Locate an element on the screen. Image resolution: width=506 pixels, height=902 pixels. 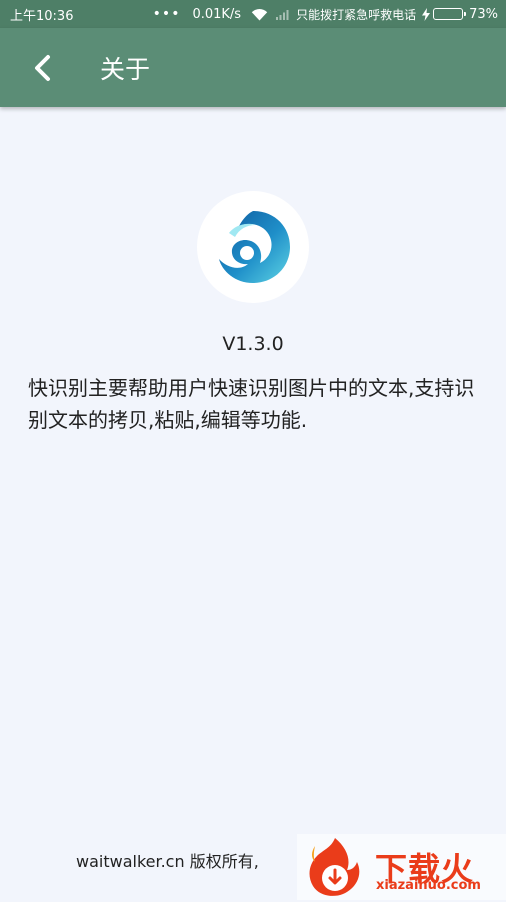
app-logo is located at coordinates (253, 247).